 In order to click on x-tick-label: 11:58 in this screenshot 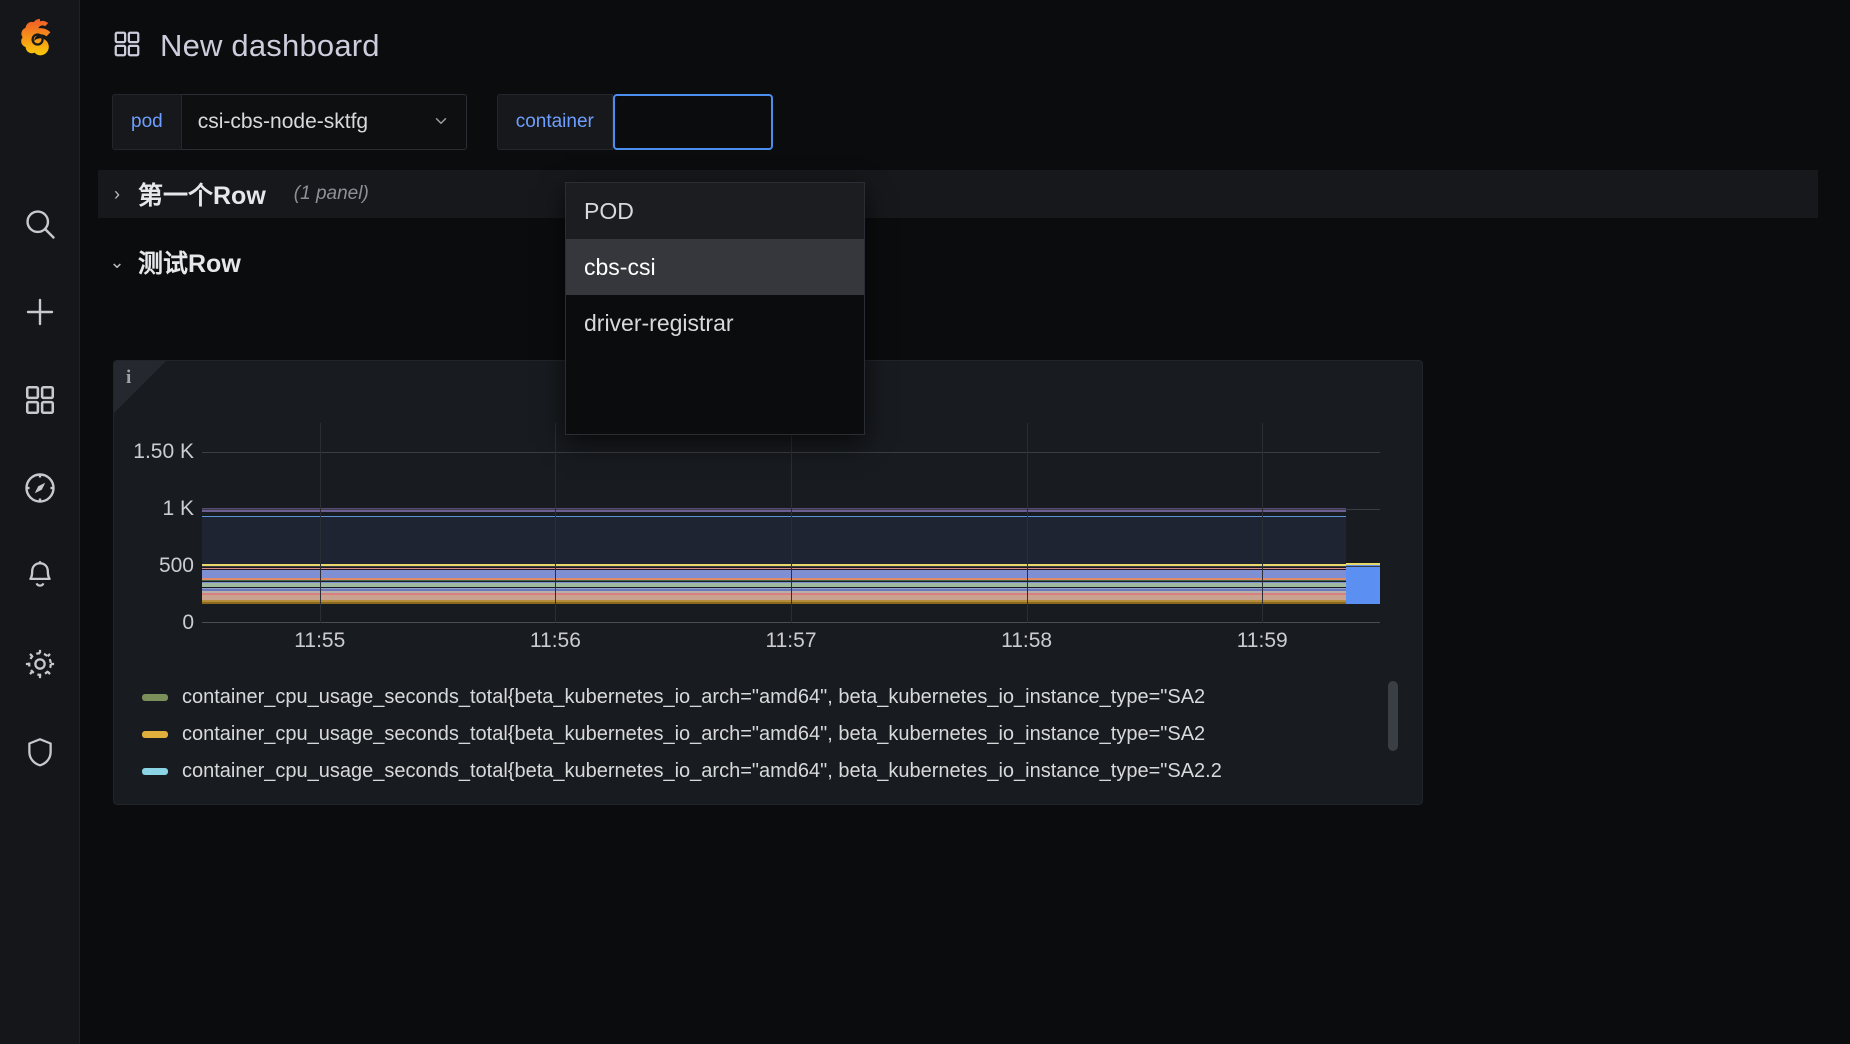, I will do `click(1027, 640)`.